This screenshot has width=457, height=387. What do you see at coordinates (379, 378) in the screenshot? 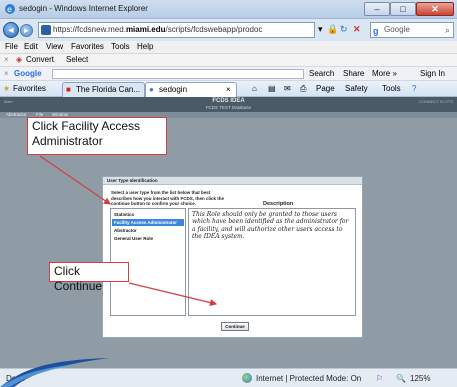
I see `protected-mode-icon: ⚐` at bounding box center [379, 378].